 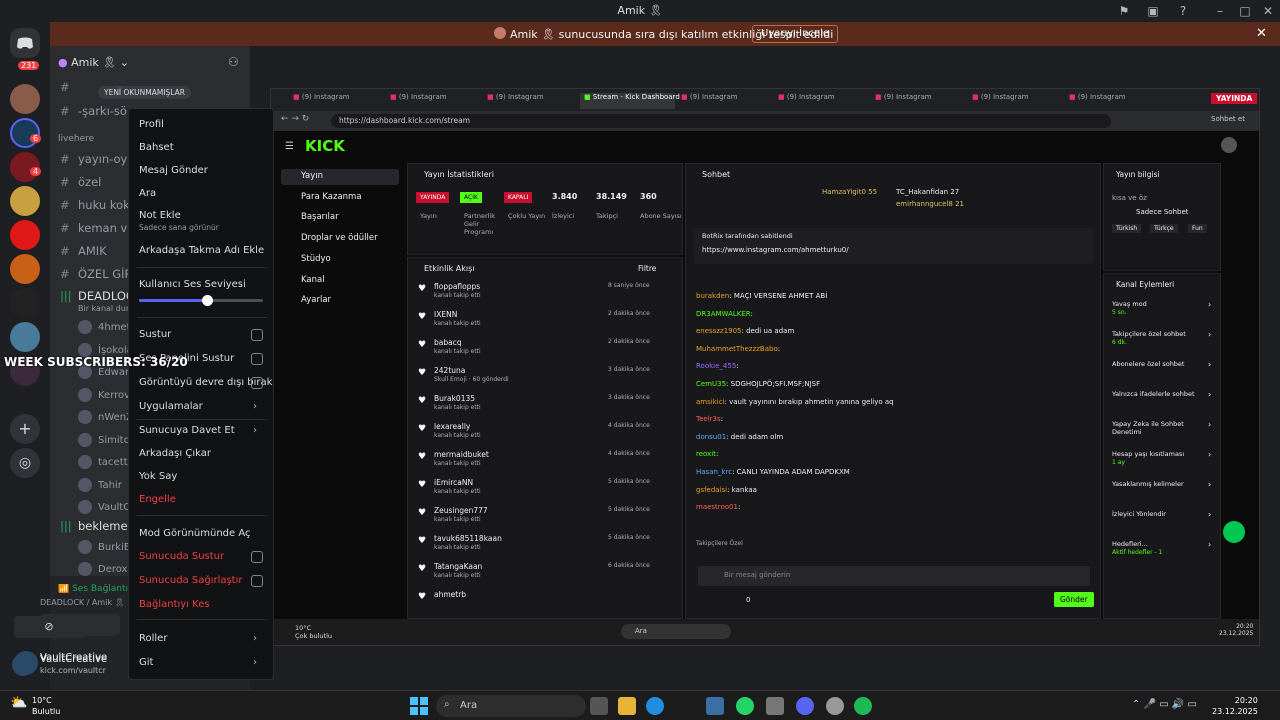 I want to click on voice-user: VaultCr, so click(x=106, y=507).